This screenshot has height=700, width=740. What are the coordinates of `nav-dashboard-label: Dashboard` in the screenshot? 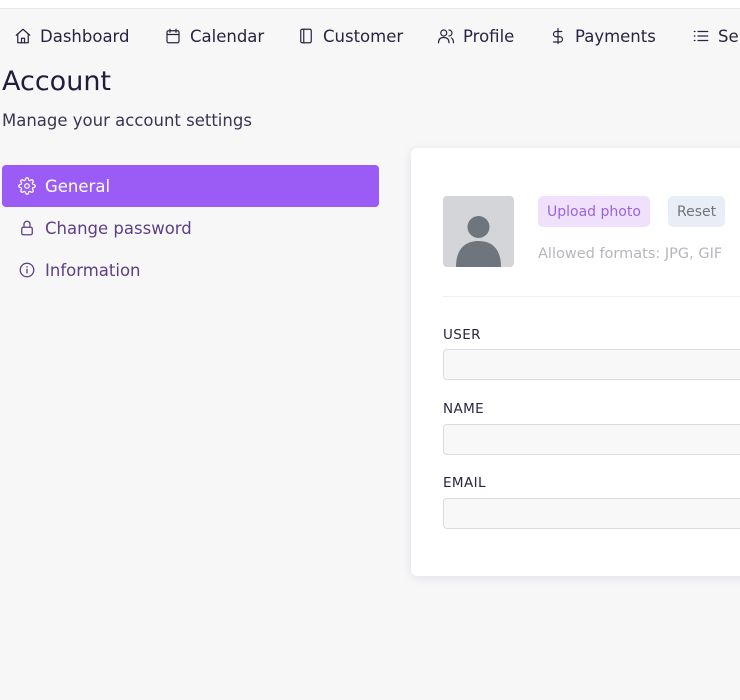 It's located at (85, 36).